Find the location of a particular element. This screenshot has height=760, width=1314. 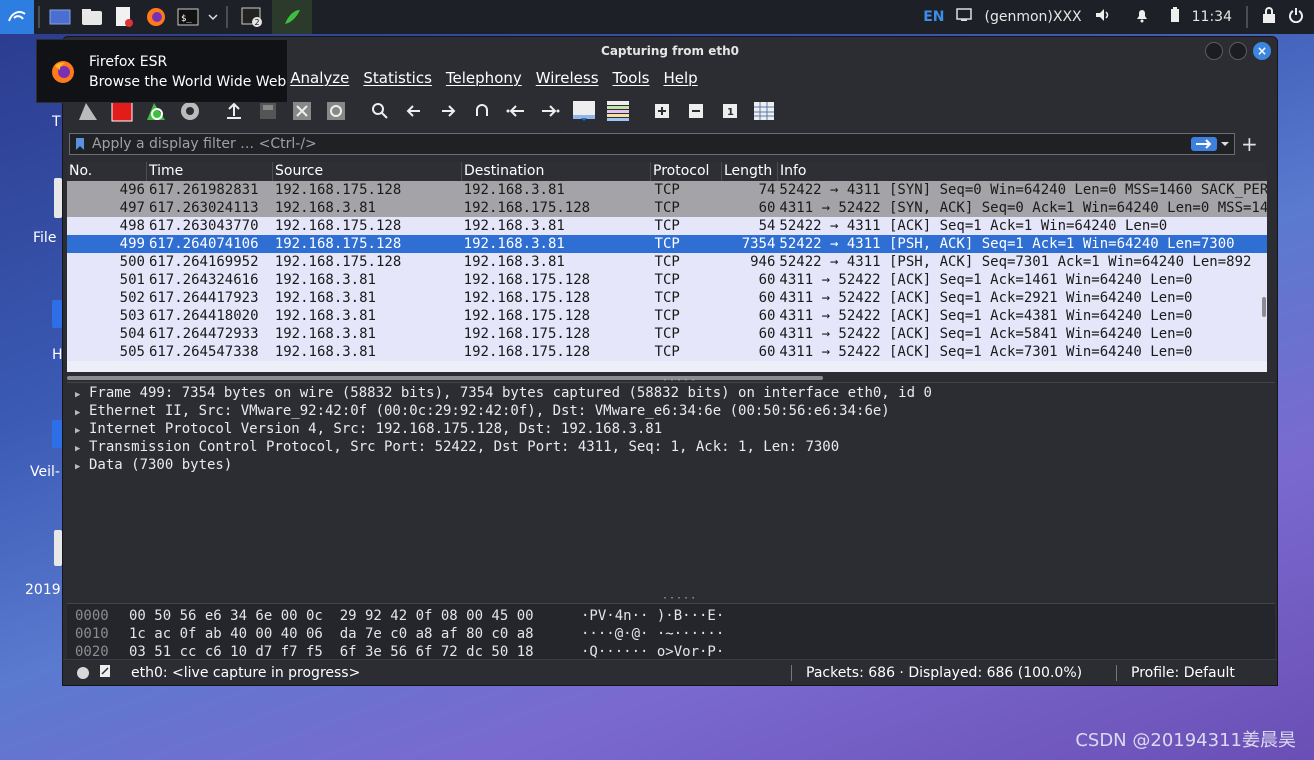

search-icon is located at coordinates (380, 111).